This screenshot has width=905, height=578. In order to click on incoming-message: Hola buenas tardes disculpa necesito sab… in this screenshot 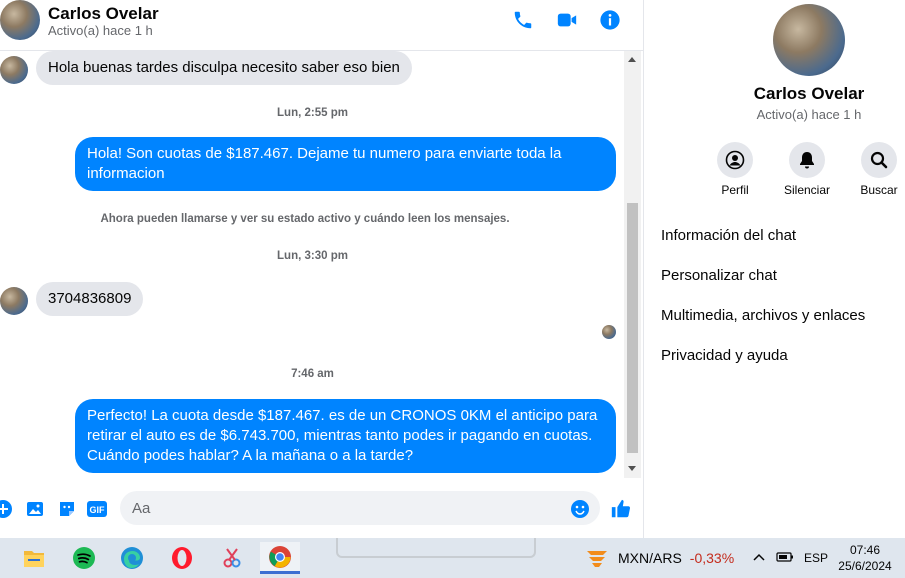, I will do `click(224, 68)`.